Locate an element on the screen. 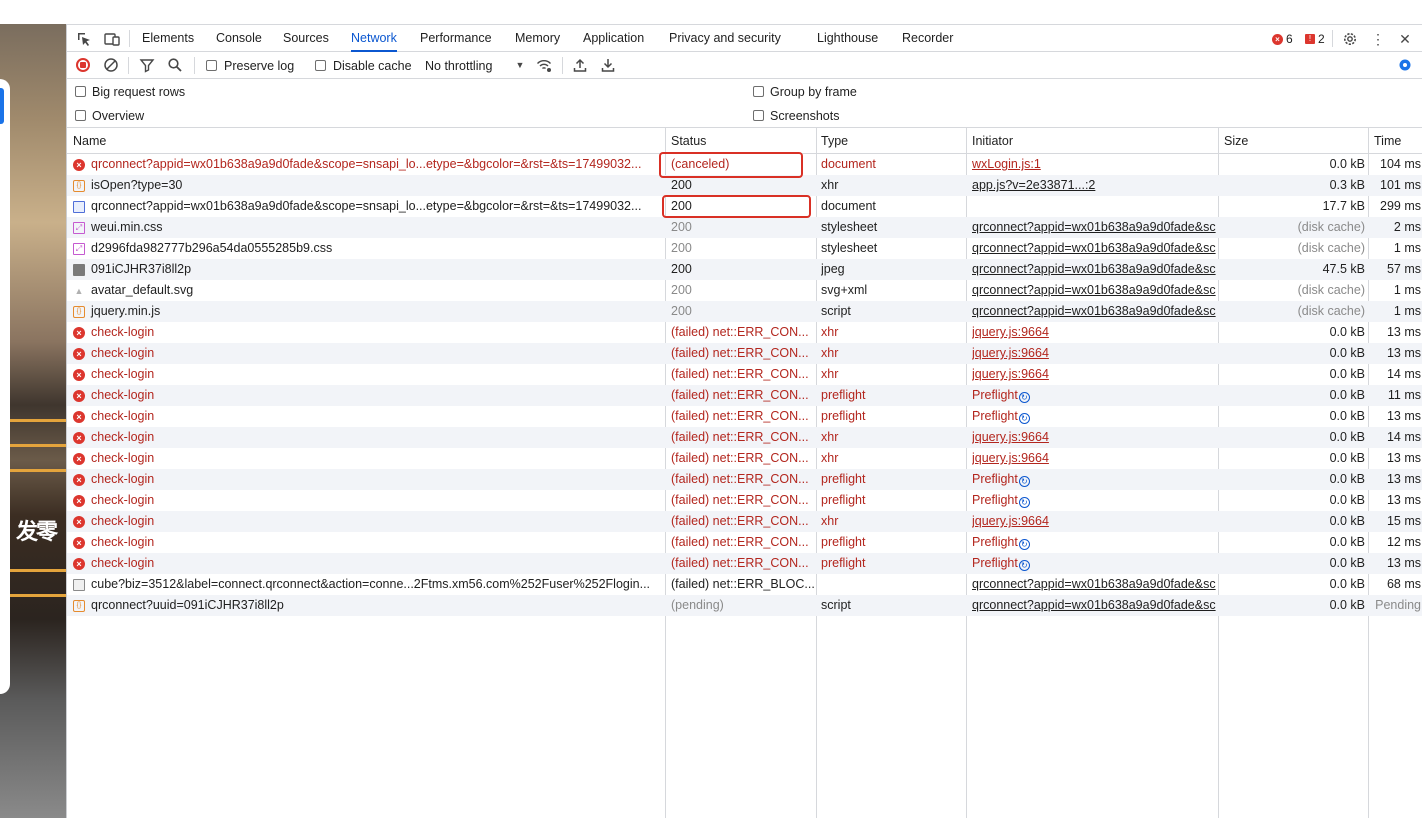 The height and width of the screenshot is (818, 1422). request-name-cell: ⤢ weui.min.css is located at coordinates (369, 227).